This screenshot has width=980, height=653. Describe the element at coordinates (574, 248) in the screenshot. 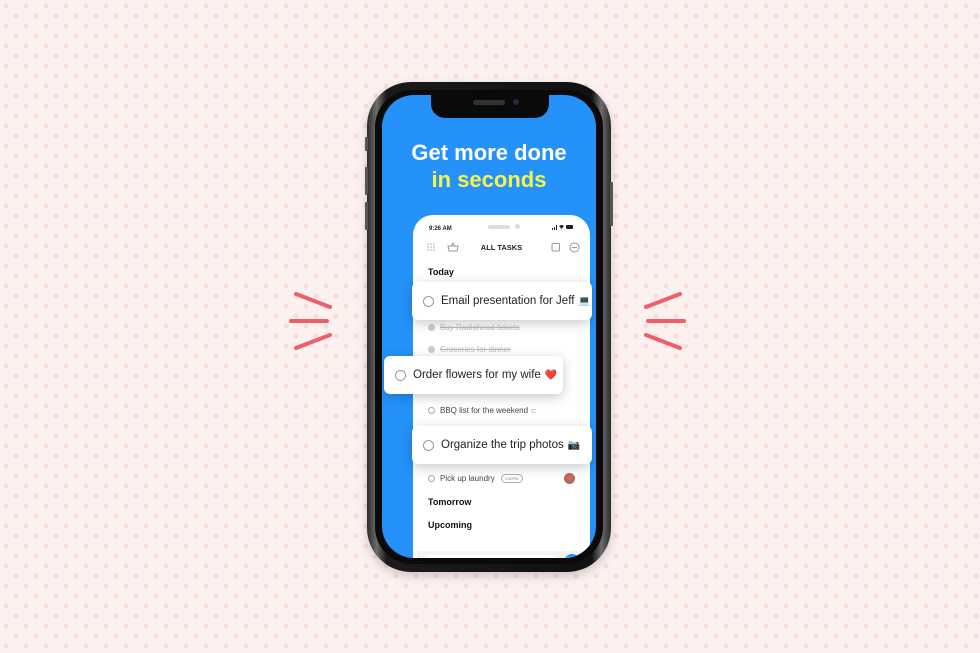

I see `more-icon` at that location.